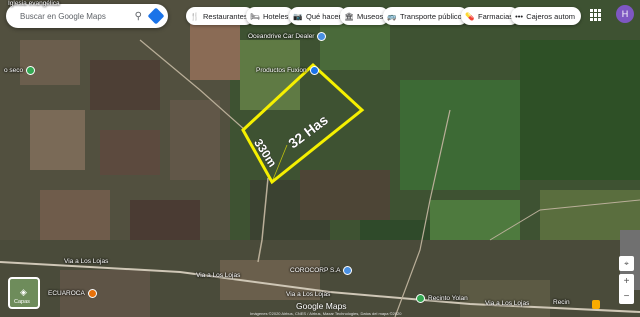 The image size is (640, 317). Describe the element at coordinates (318, 16) in the screenshot. I see `category-things-to-do: 📷 Qué hacer` at that location.